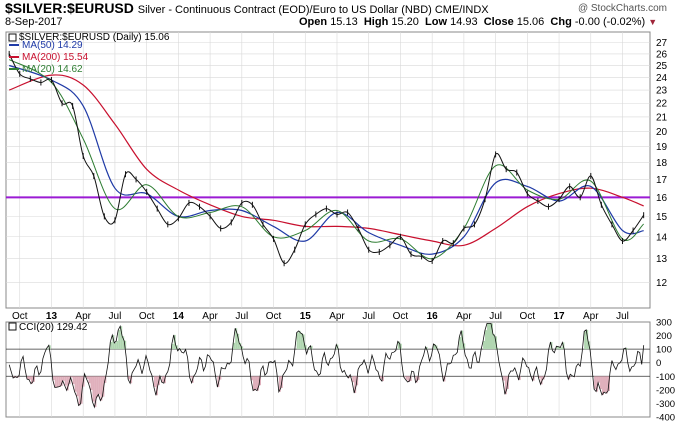 The width and height of the screenshot is (685, 422). I want to click on x-tick-label: 16, so click(433, 316).